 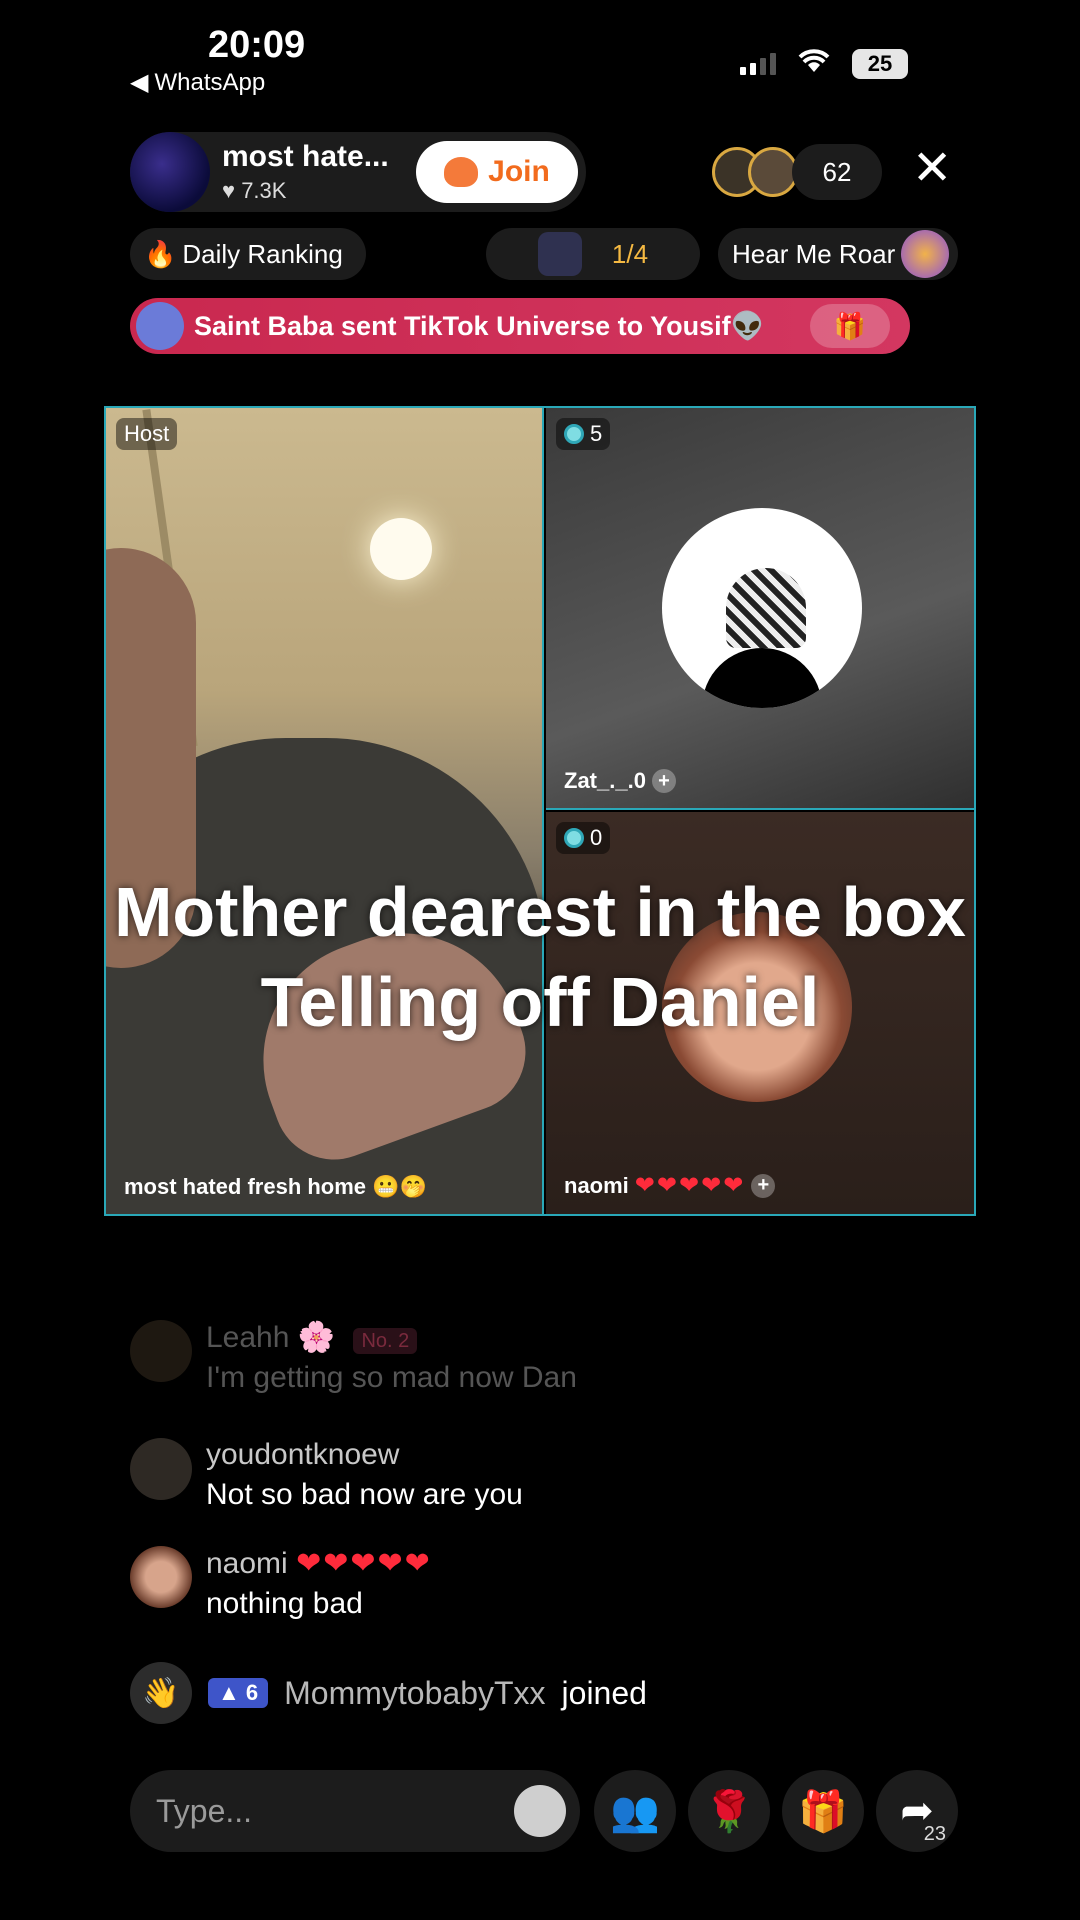 I want to click on ceiling-lamp, so click(x=401, y=549).